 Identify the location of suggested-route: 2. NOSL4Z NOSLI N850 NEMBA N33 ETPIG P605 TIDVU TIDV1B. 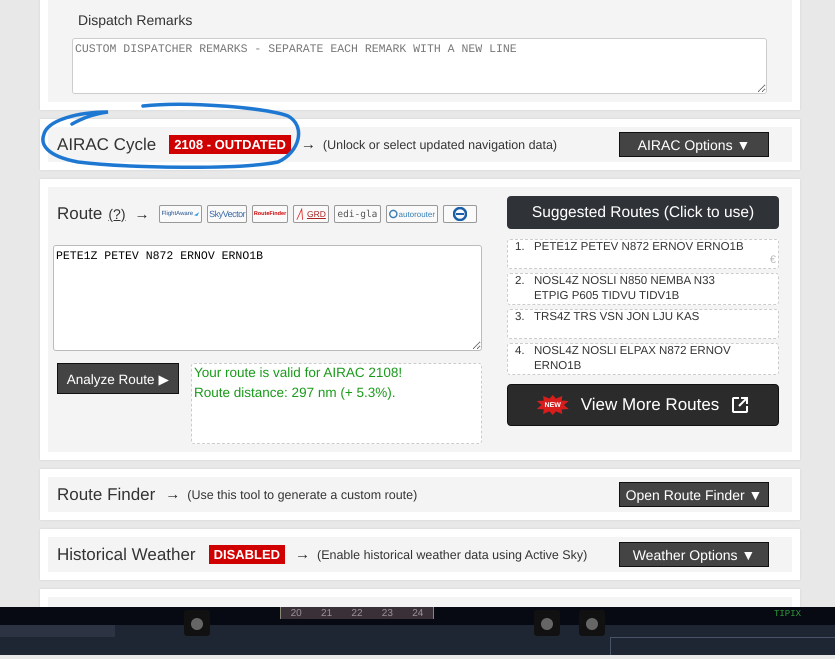
(643, 289).